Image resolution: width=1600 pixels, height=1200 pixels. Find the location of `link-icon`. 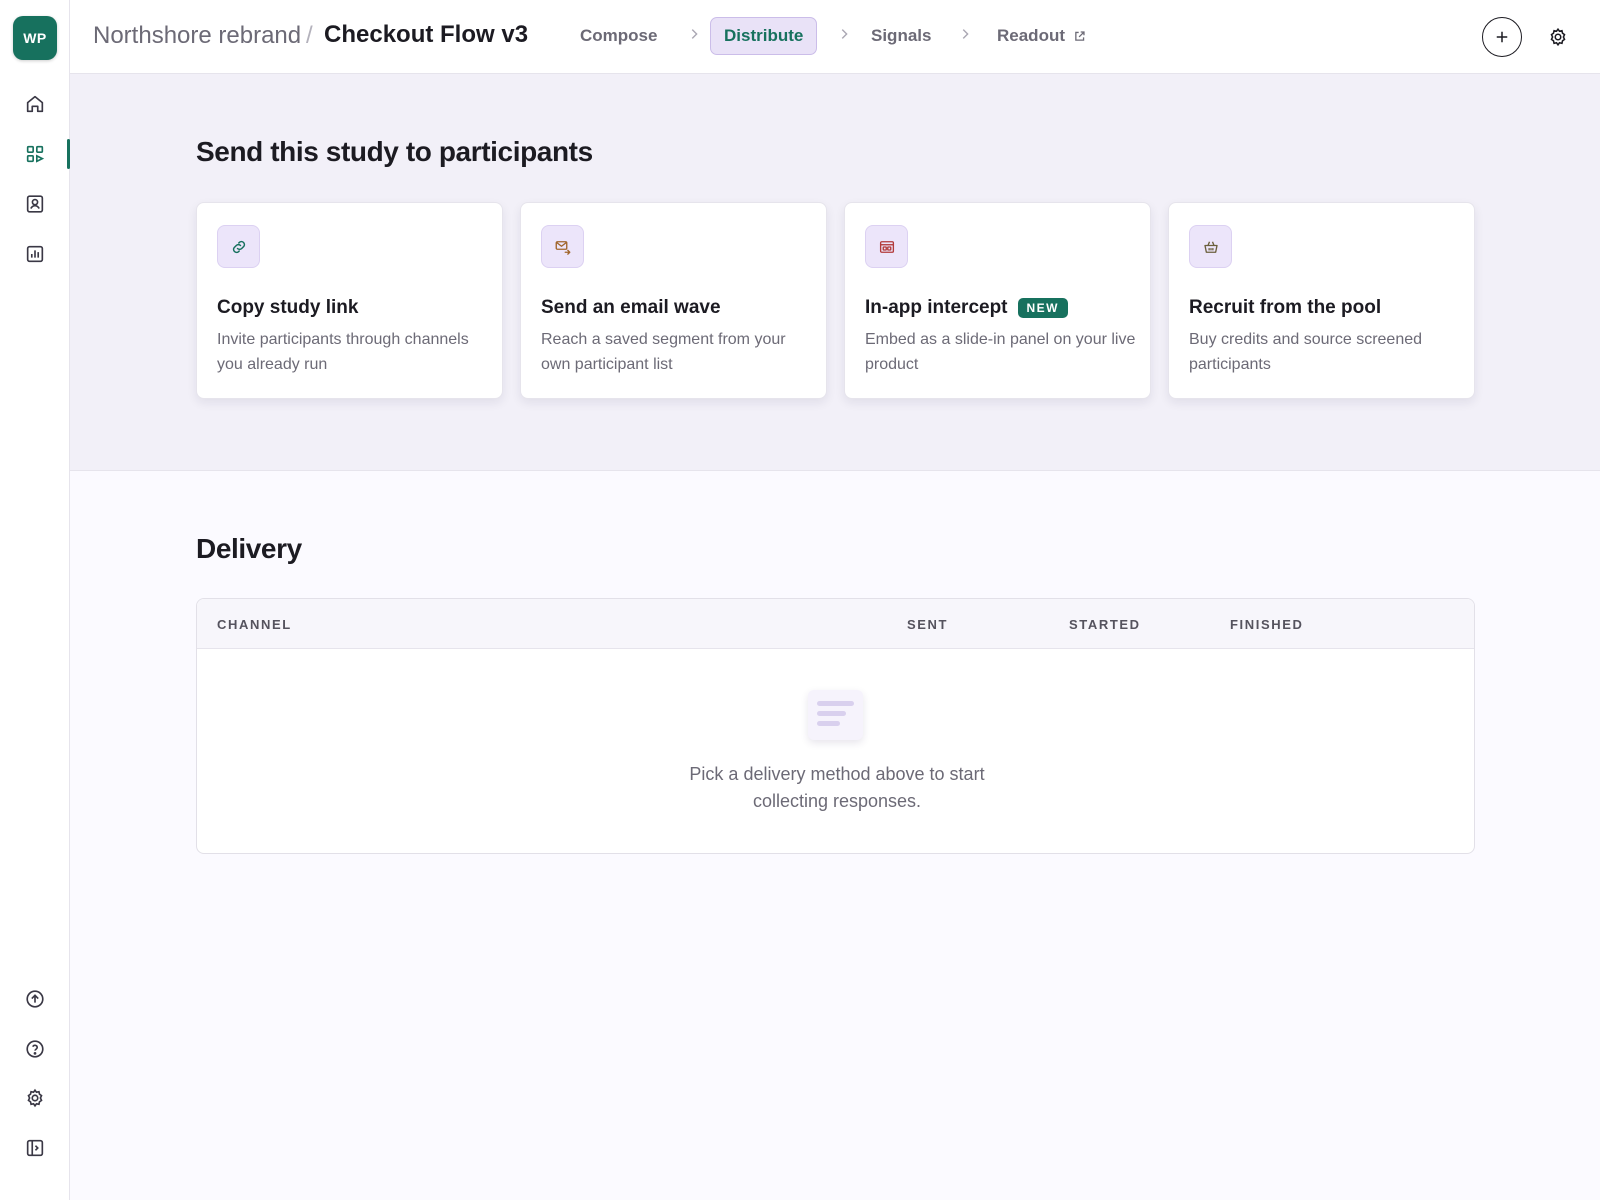

link-icon is located at coordinates (238, 246).